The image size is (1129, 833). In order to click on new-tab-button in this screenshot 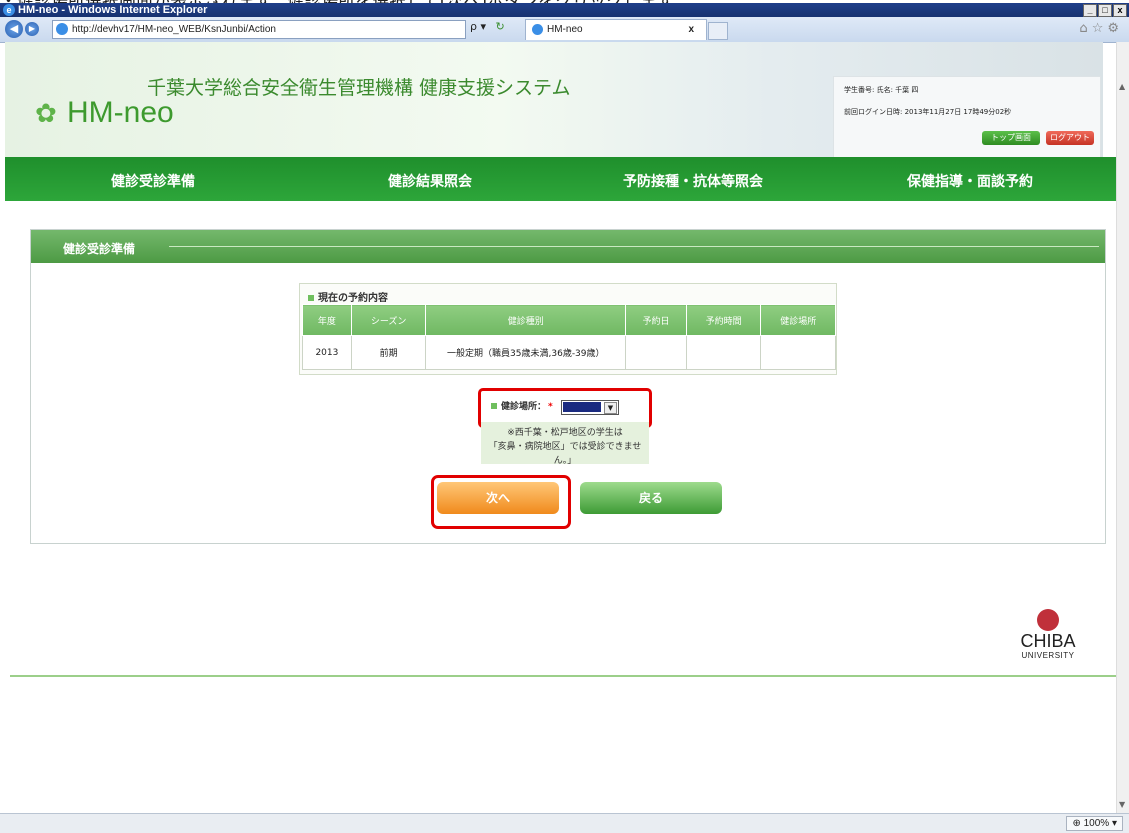, I will do `click(718, 31)`.